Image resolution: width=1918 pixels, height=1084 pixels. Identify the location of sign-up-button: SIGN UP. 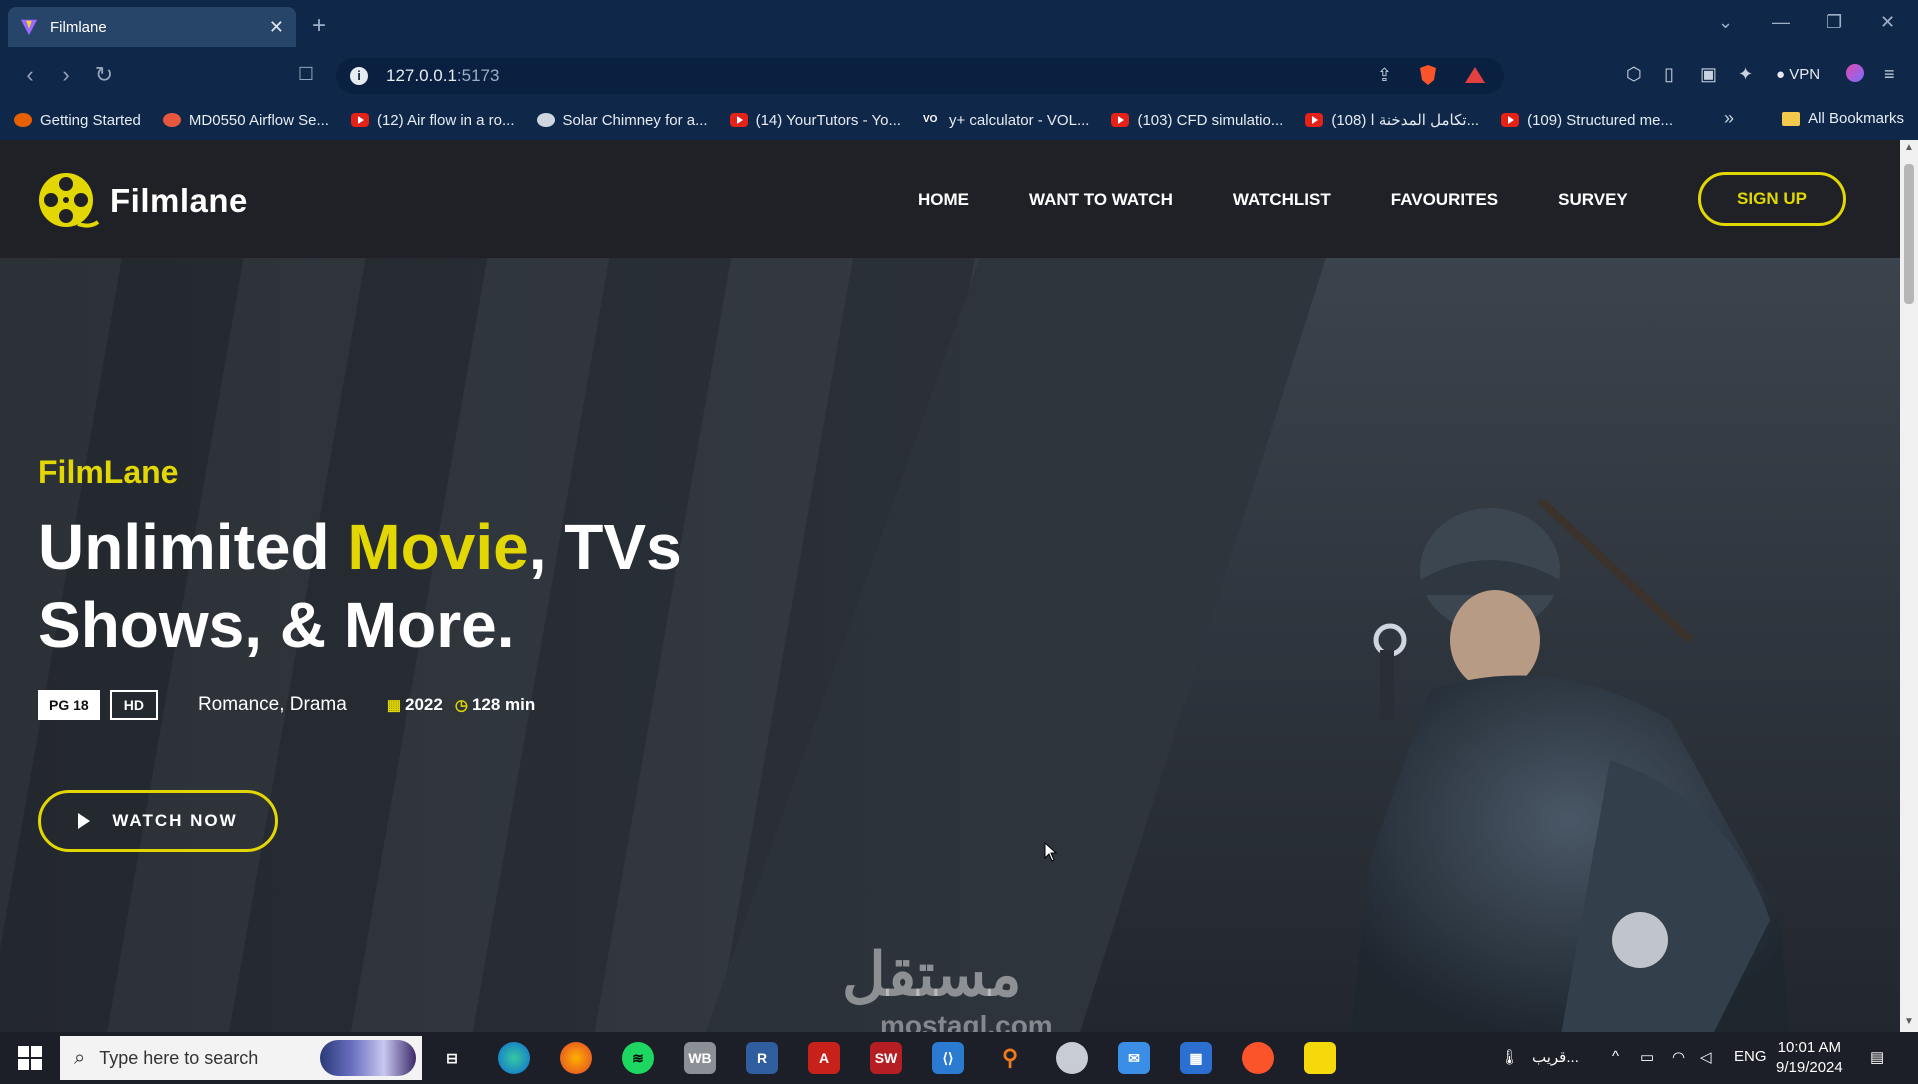
(1772, 199).